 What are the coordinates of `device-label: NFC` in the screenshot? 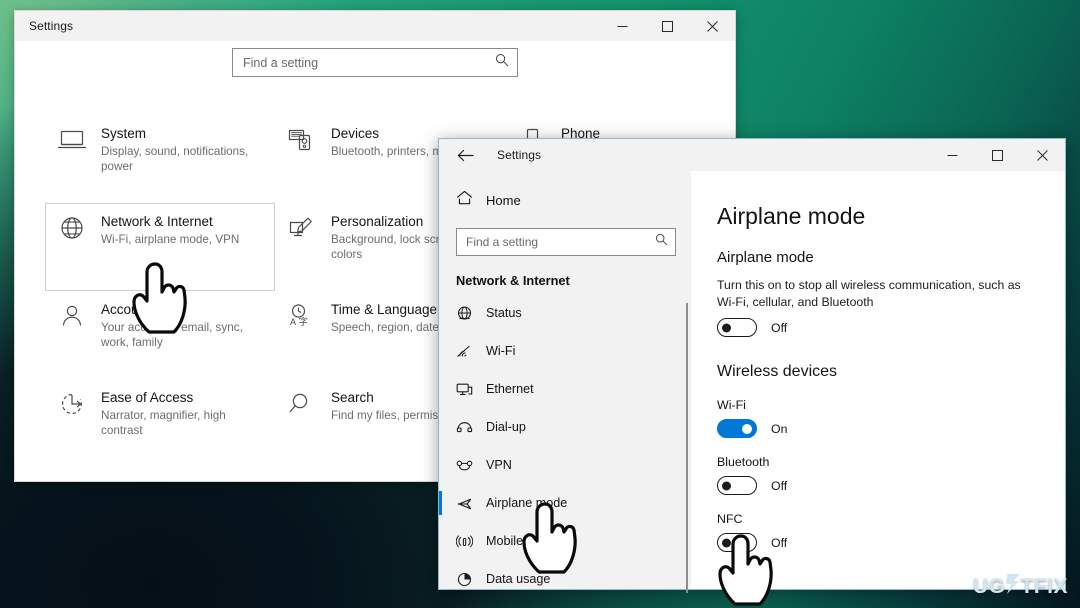 It's located at (730, 519).